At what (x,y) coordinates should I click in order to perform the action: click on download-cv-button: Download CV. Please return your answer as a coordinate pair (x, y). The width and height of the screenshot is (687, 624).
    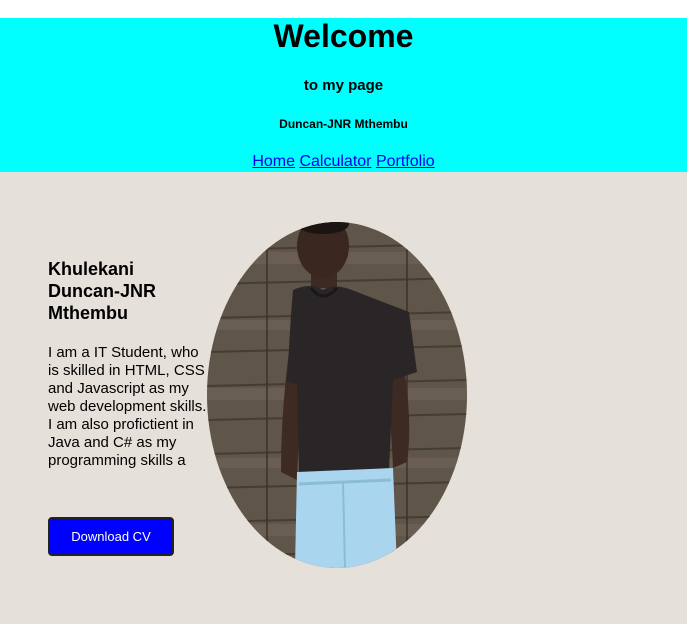
    Looking at the image, I should click on (111, 536).